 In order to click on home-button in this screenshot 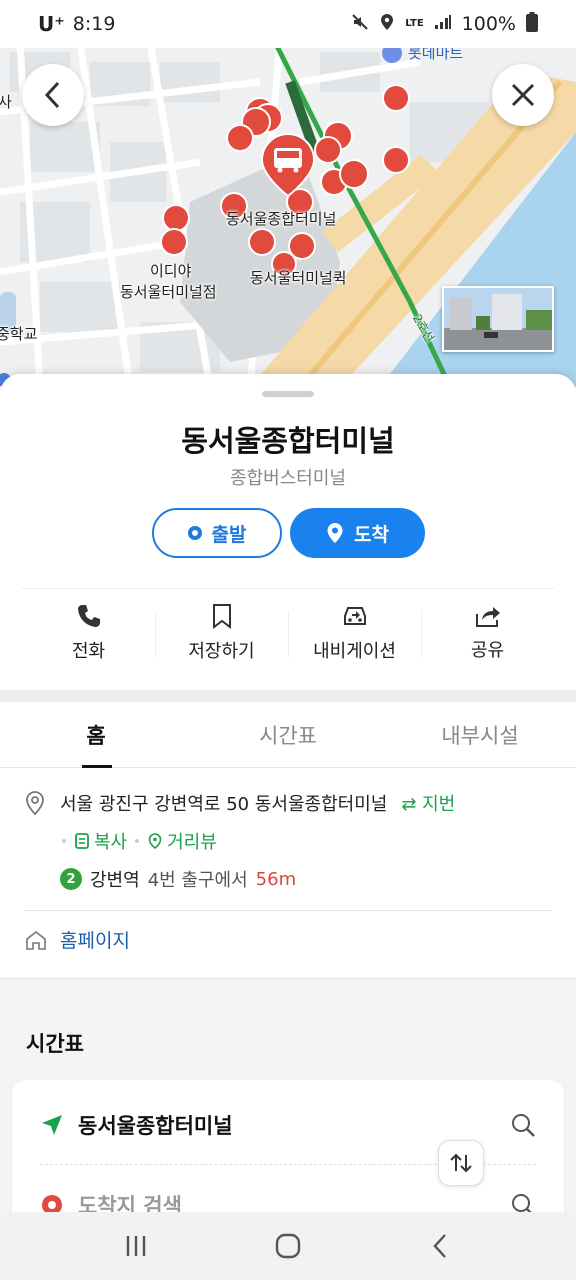, I will do `click(288, 1246)`.